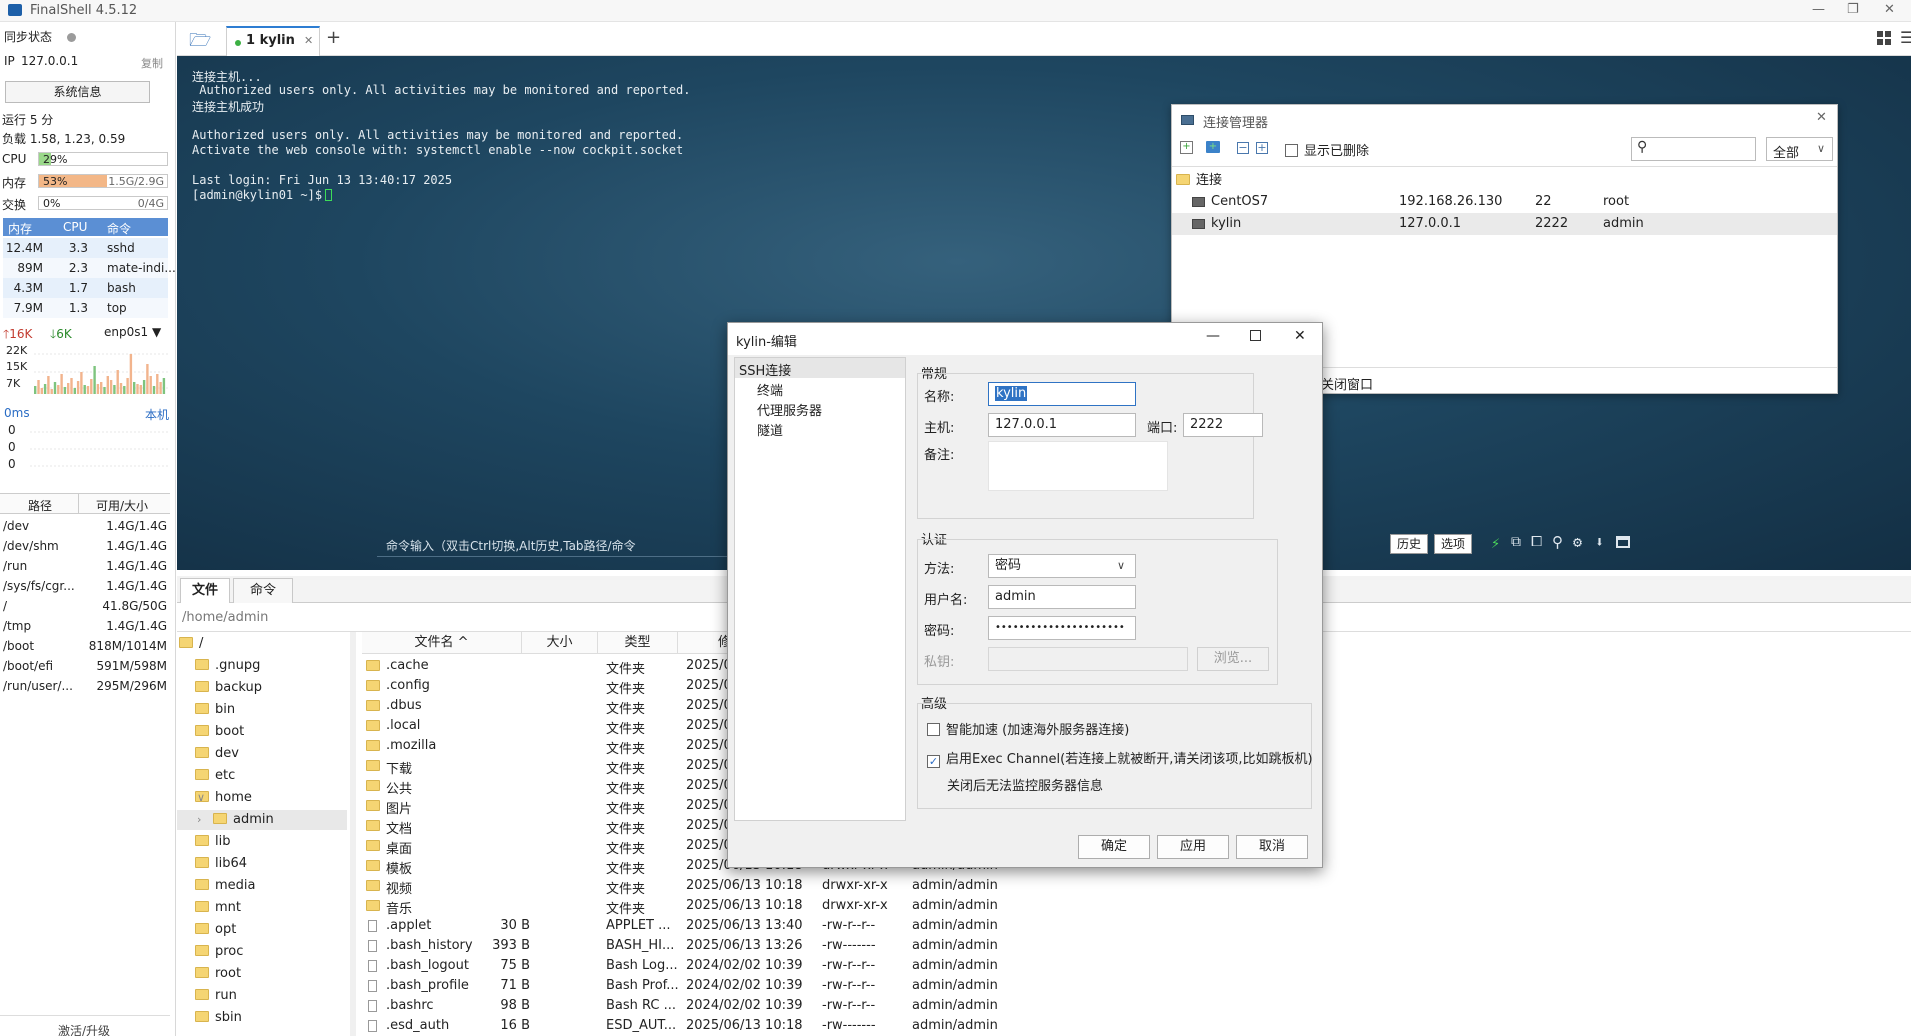 The height and width of the screenshot is (1036, 1911). I want to click on name-input: kylin, so click(1062, 394).